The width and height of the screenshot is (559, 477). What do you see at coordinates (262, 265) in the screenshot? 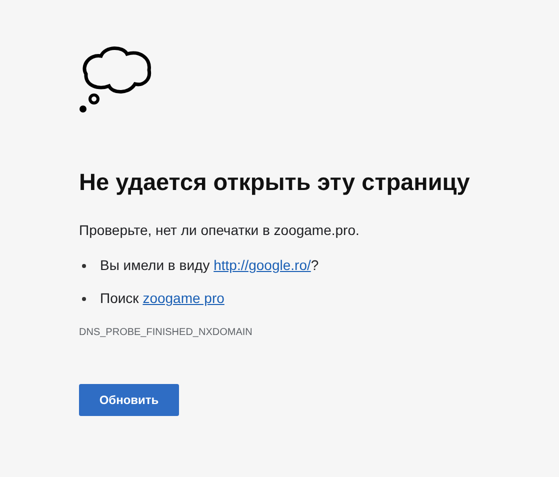
I see `suggestion-link: http://google.ro/` at bounding box center [262, 265].